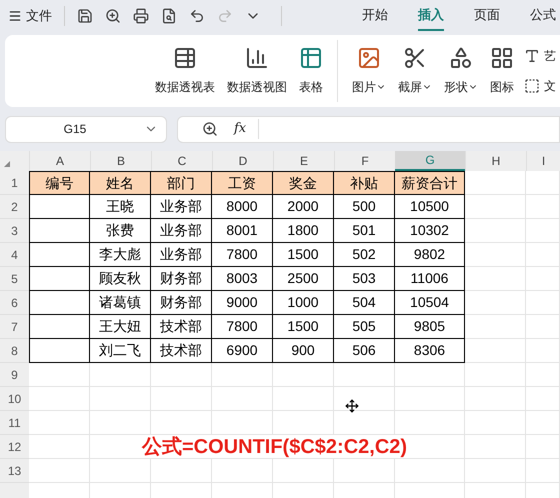 Image resolution: width=560 pixels, height=498 pixels. Describe the element at coordinates (364, 351) in the screenshot. I see `table-cell: 506` at that location.